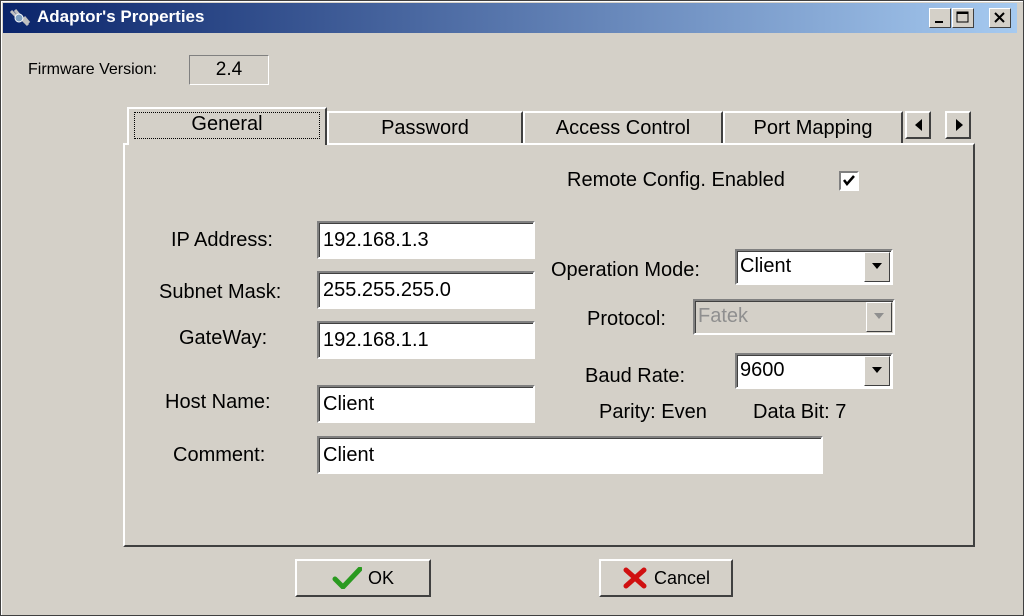 This screenshot has width=1024, height=616. I want to click on arrow-right-icon, so click(959, 125).